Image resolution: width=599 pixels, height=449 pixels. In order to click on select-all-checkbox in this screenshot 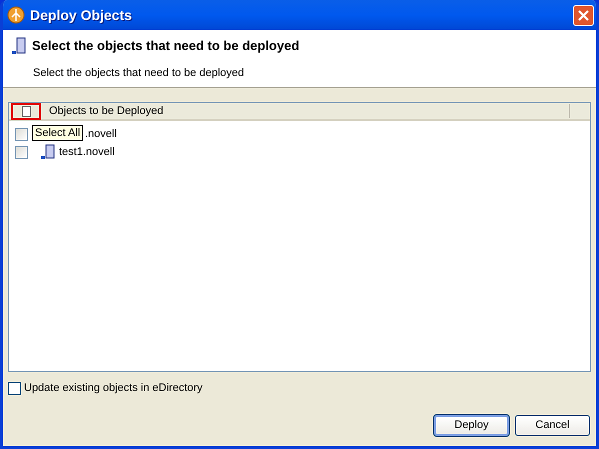, I will do `click(26, 111)`.